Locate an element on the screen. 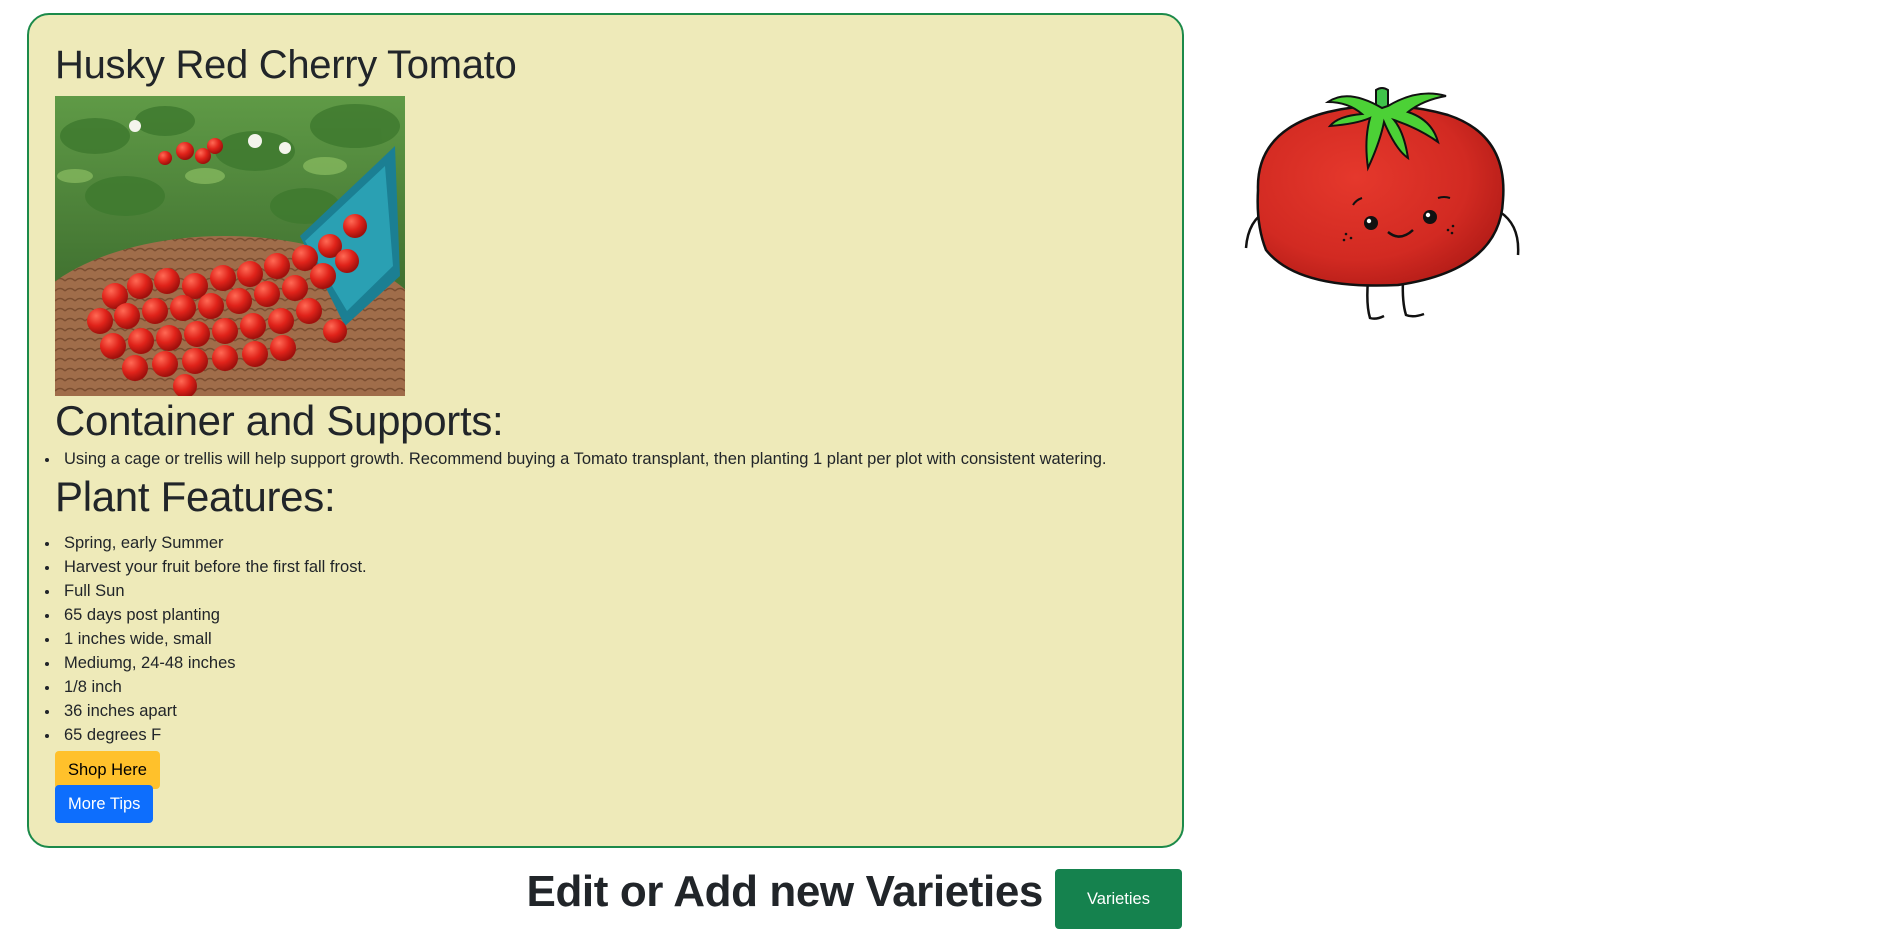 The image size is (1886, 929). more-tips-button: More Tips is located at coordinates (104, 804).